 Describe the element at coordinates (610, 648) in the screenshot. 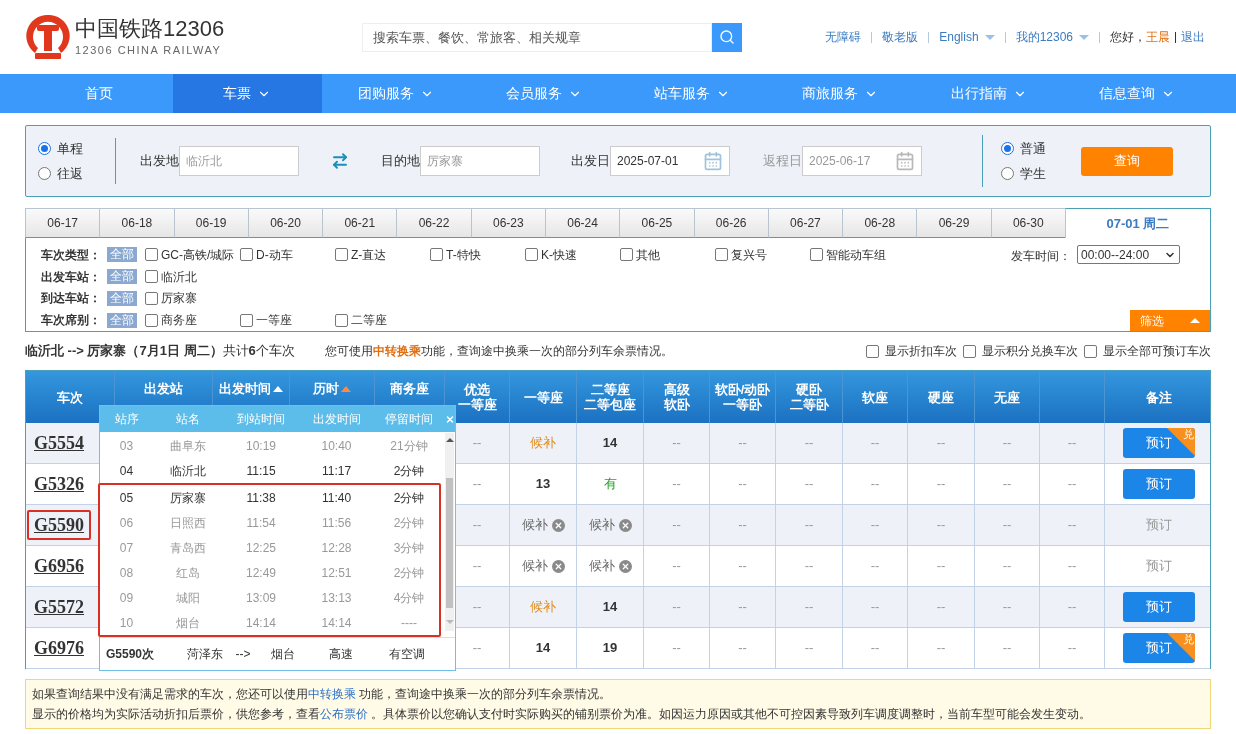

I see `seat-value: 19` at that location.